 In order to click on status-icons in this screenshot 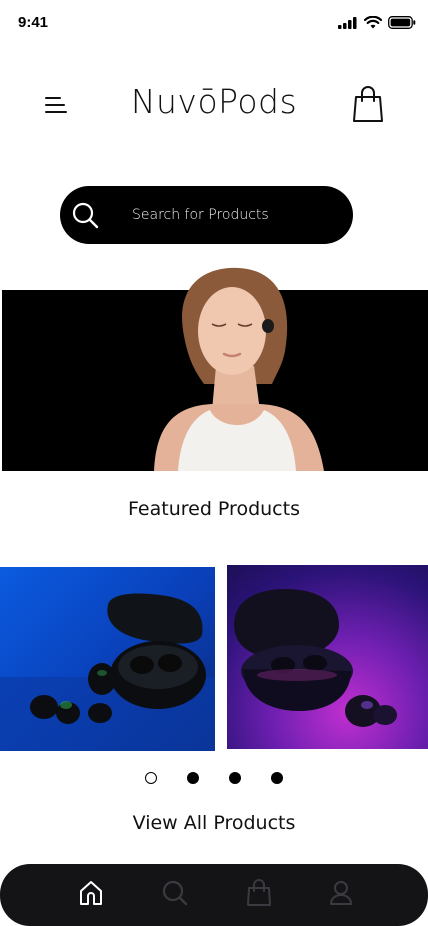, I will do `click(377, 22)`.